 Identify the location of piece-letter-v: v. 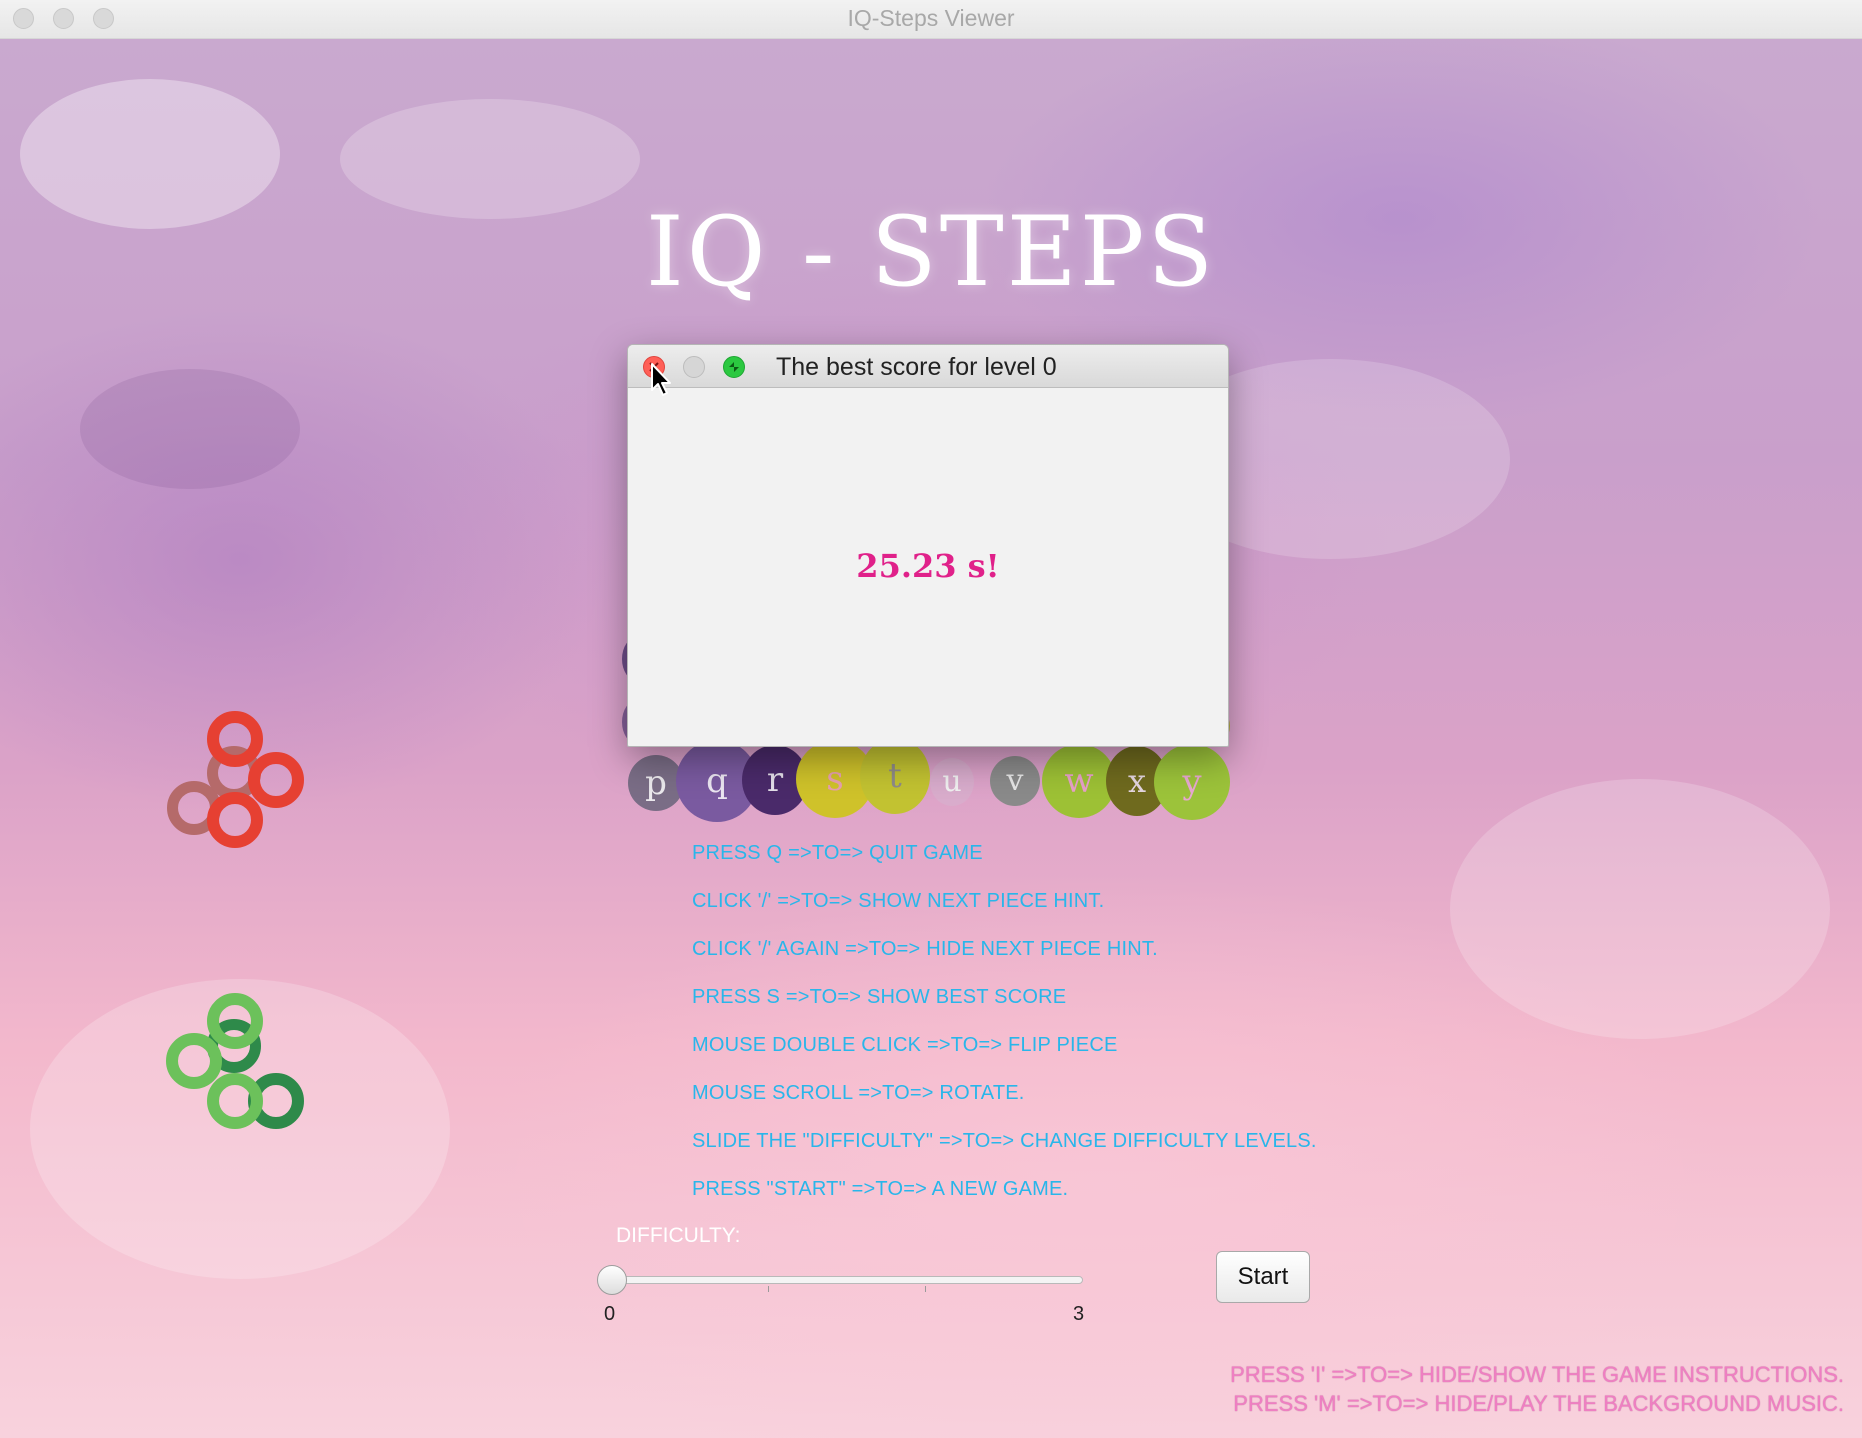
(1015, 781).